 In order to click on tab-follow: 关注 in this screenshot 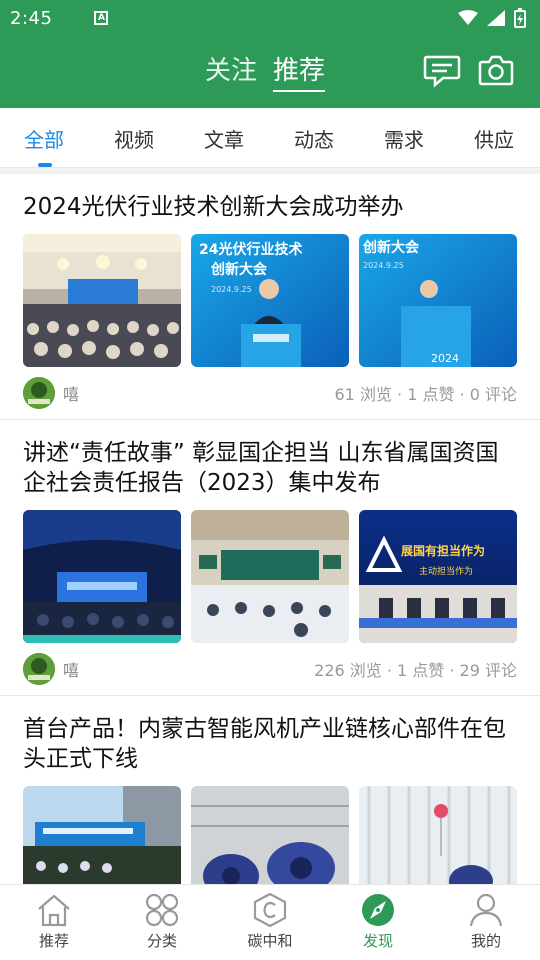, I will do `click(231, 68)`.